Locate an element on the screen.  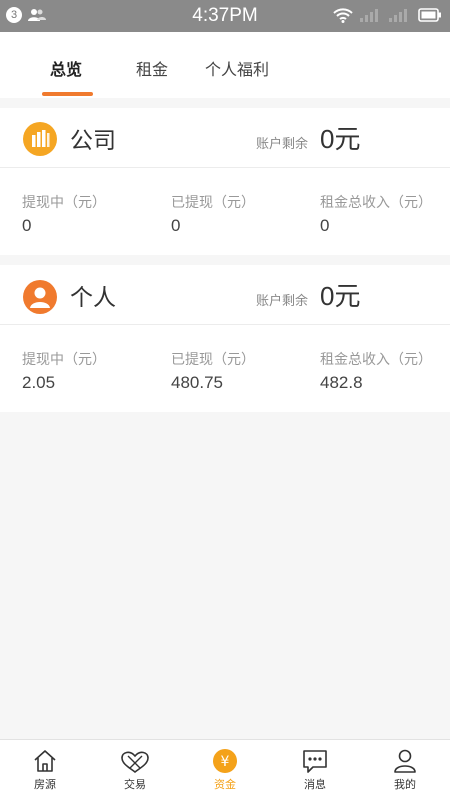
status-bar-right is located at coordinates (387, 15).